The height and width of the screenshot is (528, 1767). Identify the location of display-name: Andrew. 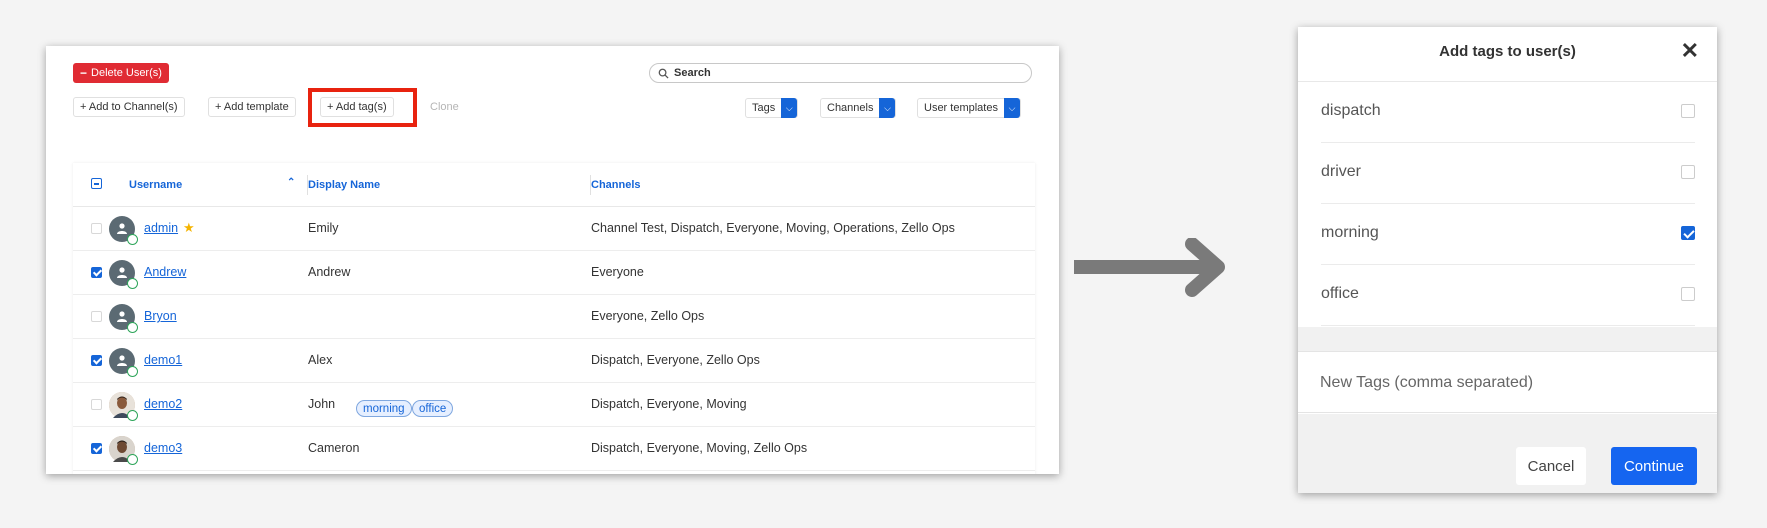
(329, 272).